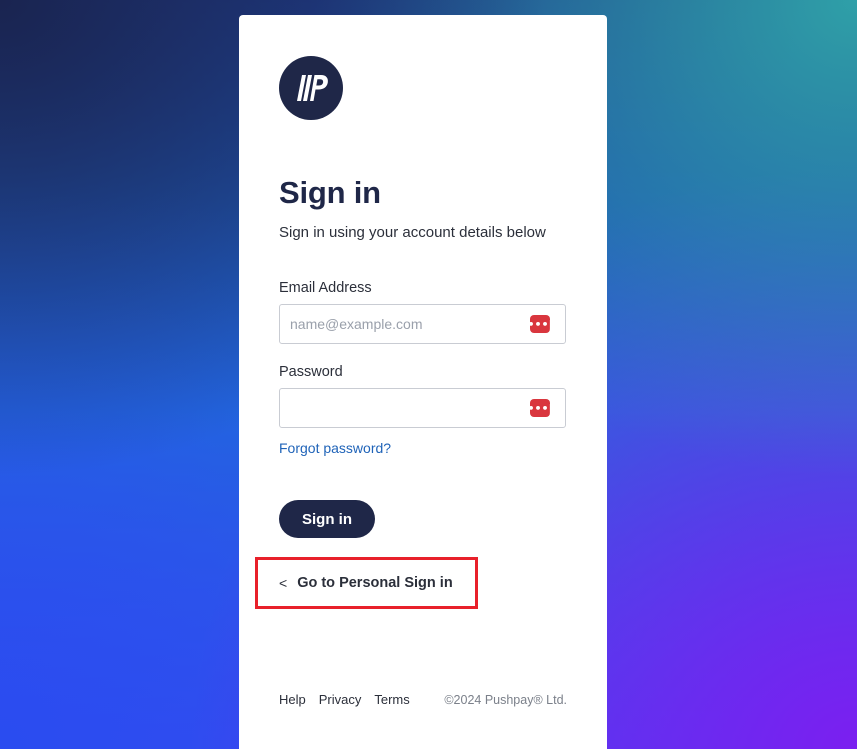 The height and width of the screenshot is (749, 857). I want to click on page-subtitle: Sign in using your account details below, so click(412, 232).